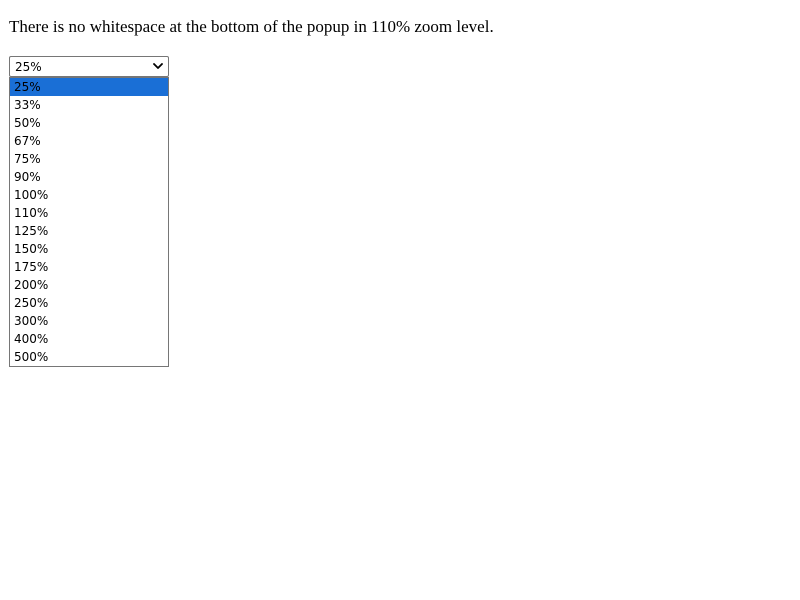  What do you see at coordinates (89, 123) in the screenshot?
I see `dropdown-option-50: 50%` at bounding box center [89, 123].